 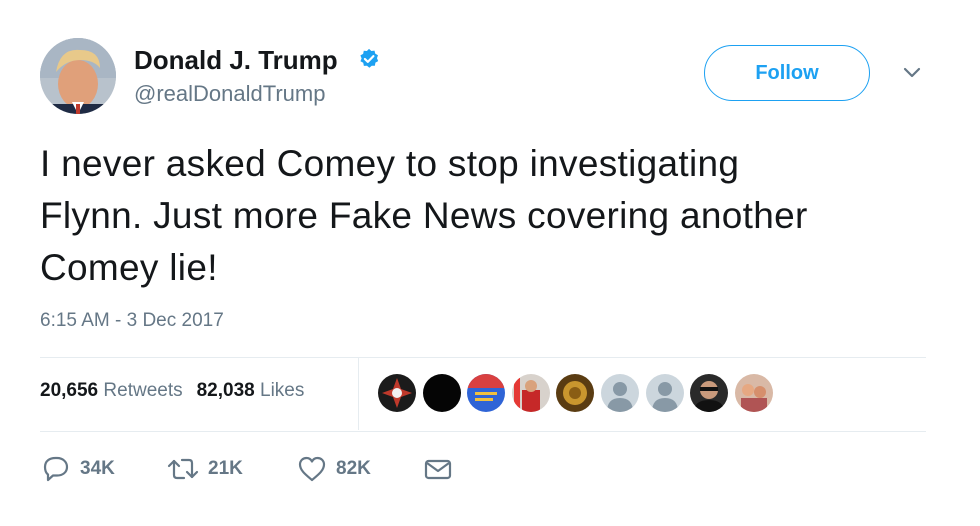 I want to click on retweet-count: 21K, so click(x=225, y=468).